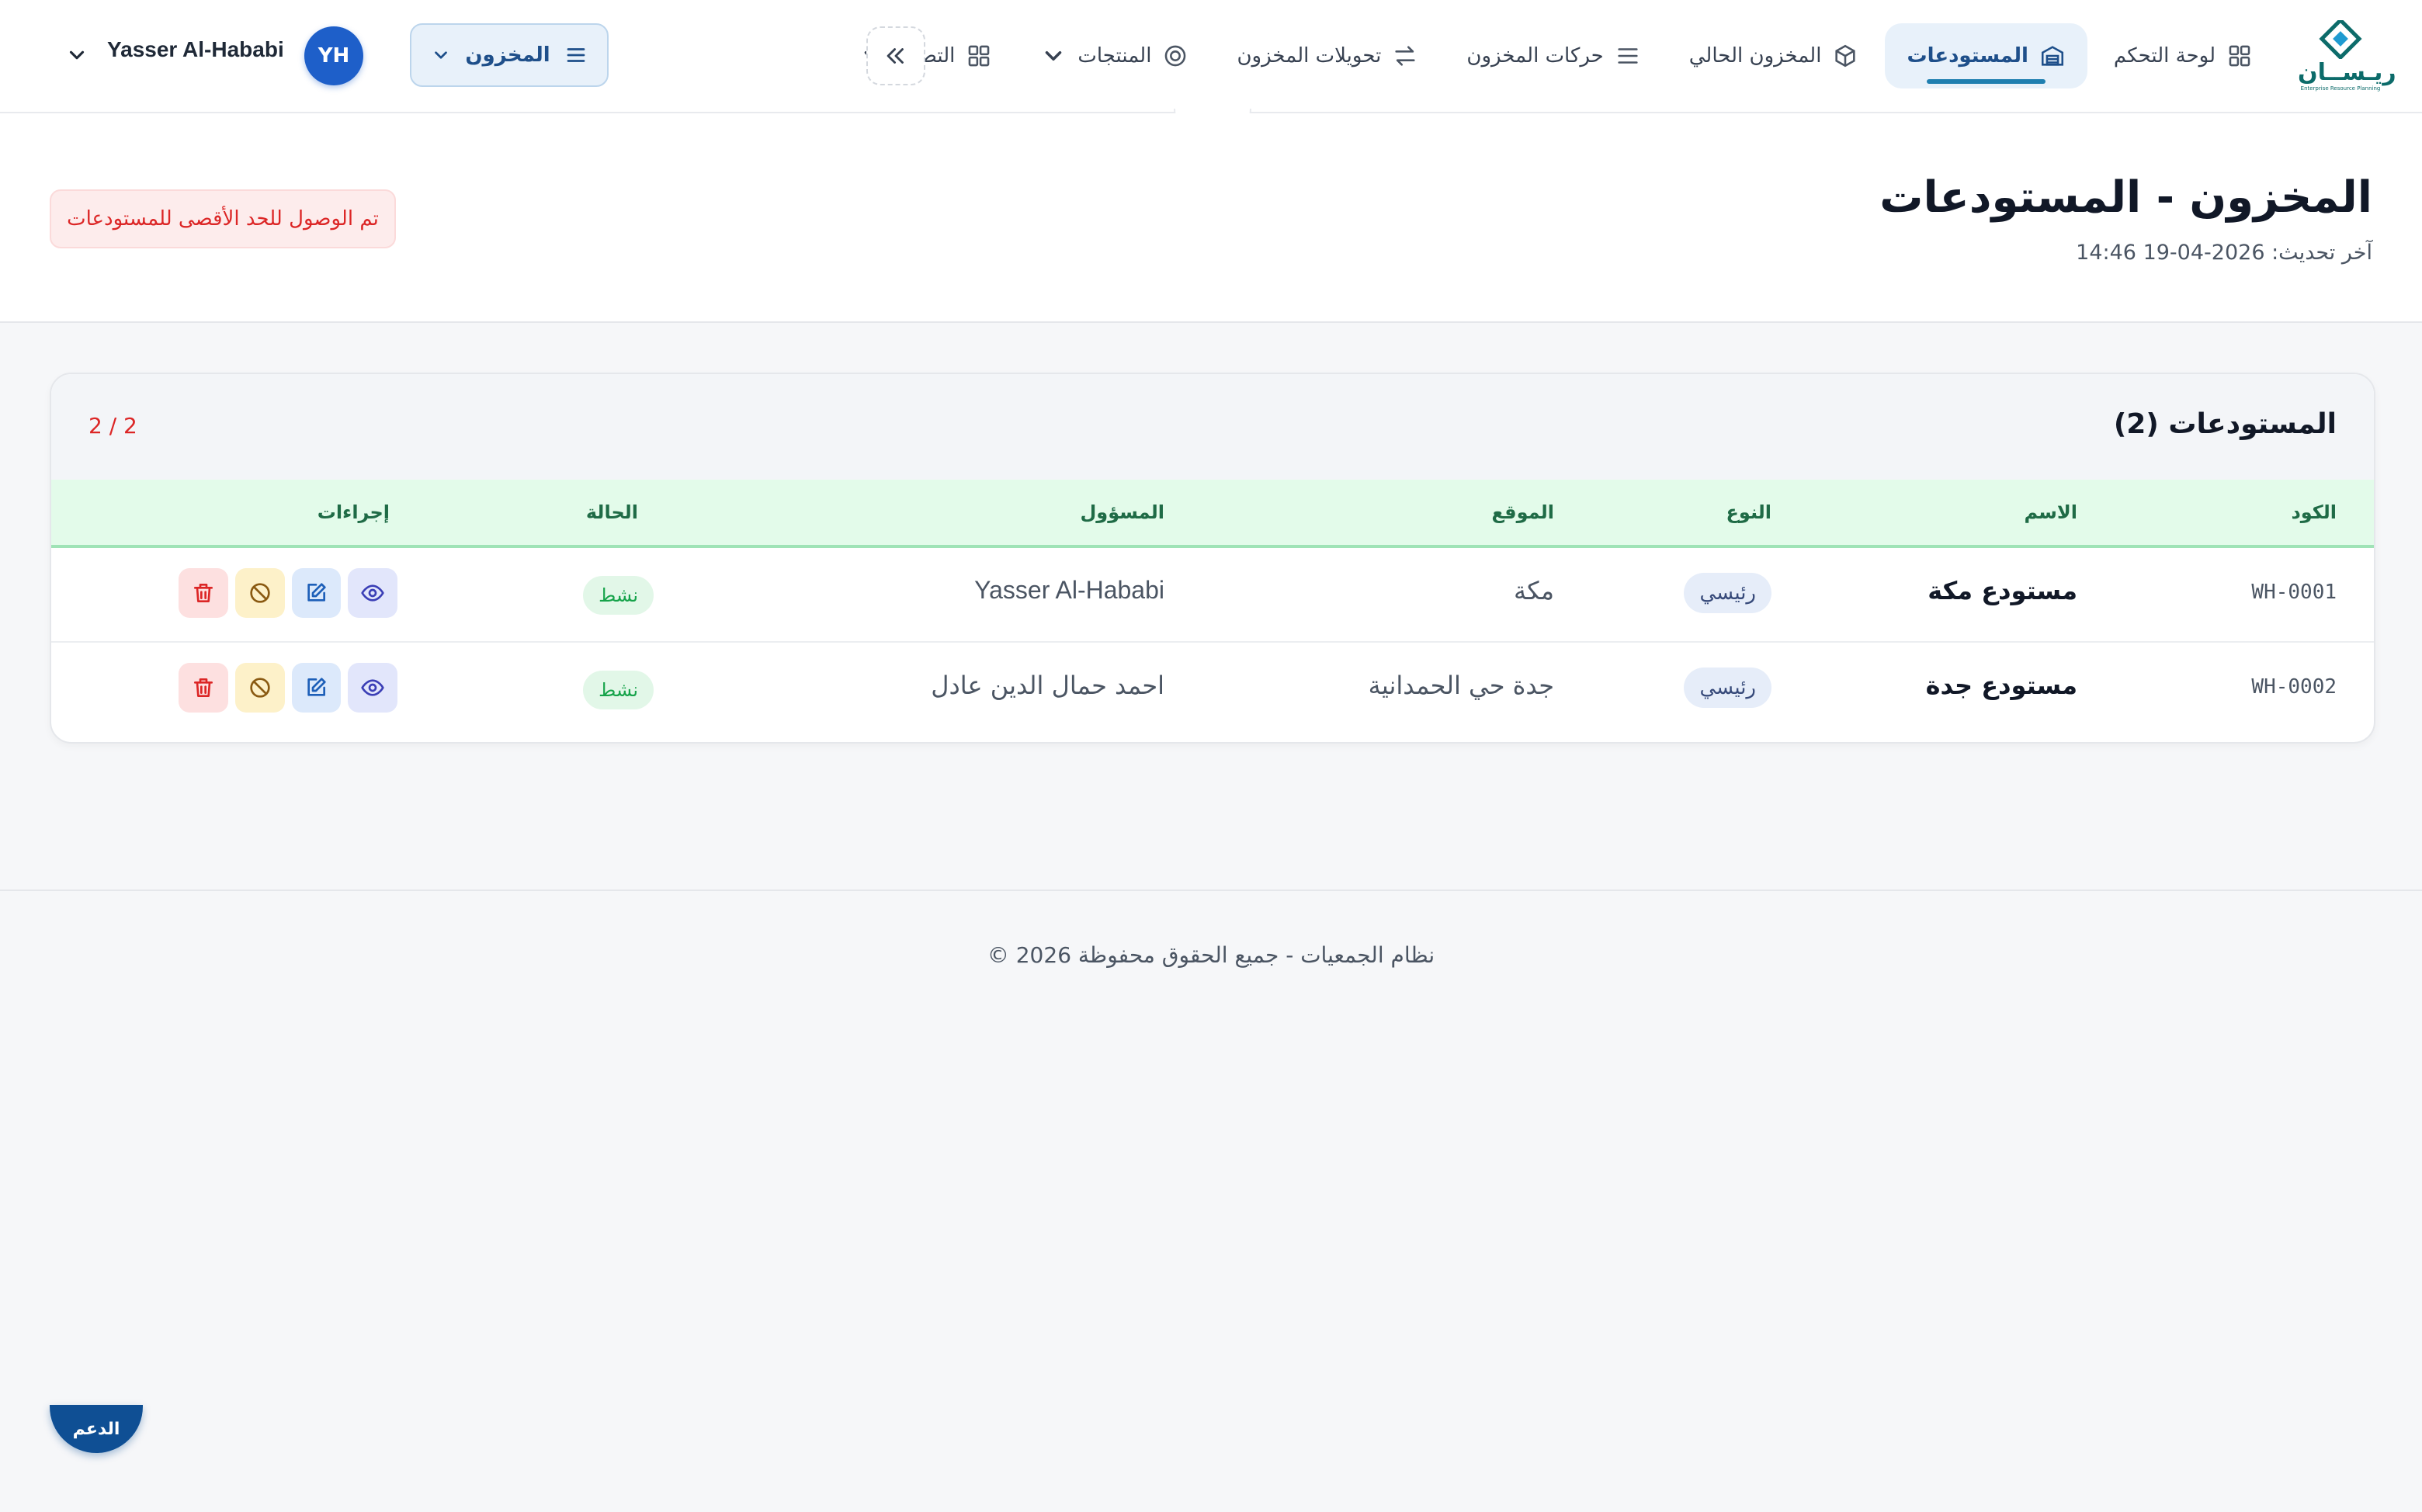  What do you see at coordinates (1175, 56) in the screenshot?
I see `target-icon` at bounding box center [1175, 56].